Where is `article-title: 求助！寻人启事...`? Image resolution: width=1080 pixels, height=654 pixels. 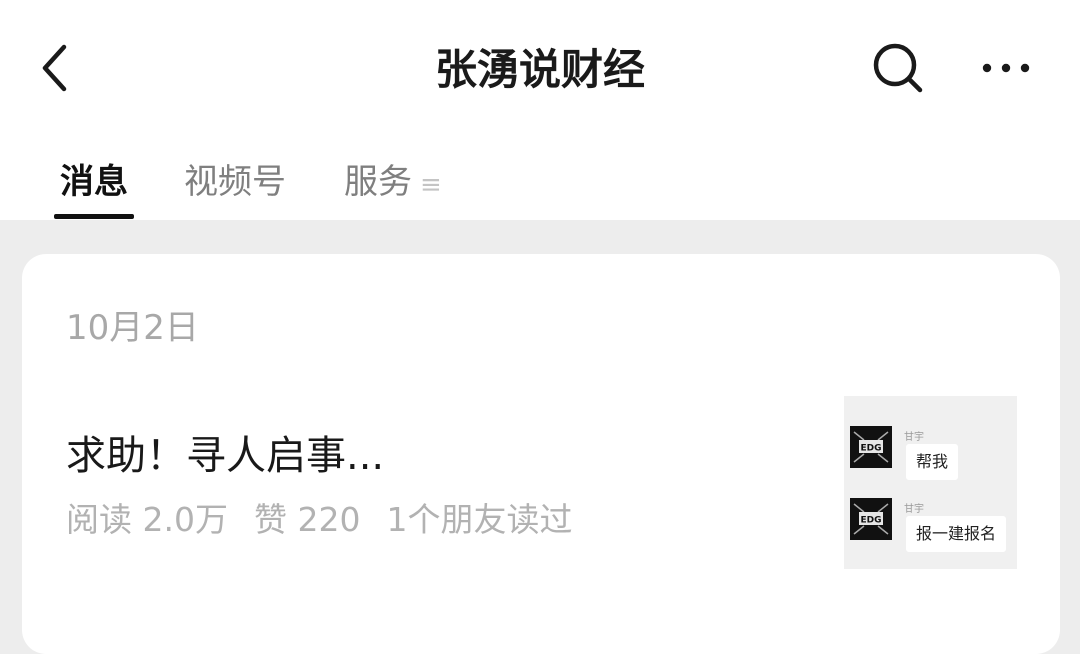 article-title: 求助！寻人启事... is located at coordinates (225, 456).